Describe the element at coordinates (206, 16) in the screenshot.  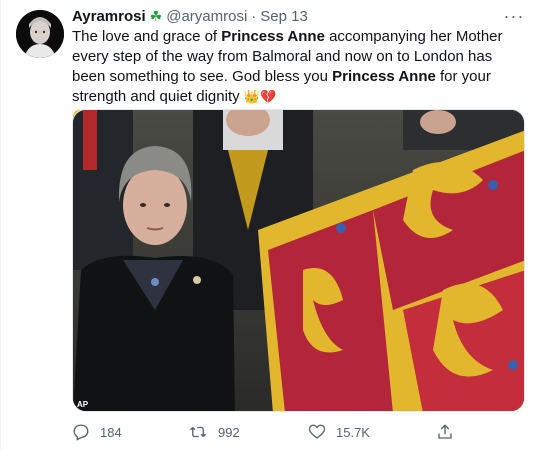
I see `author-handle: @aryamrosi` at that location.